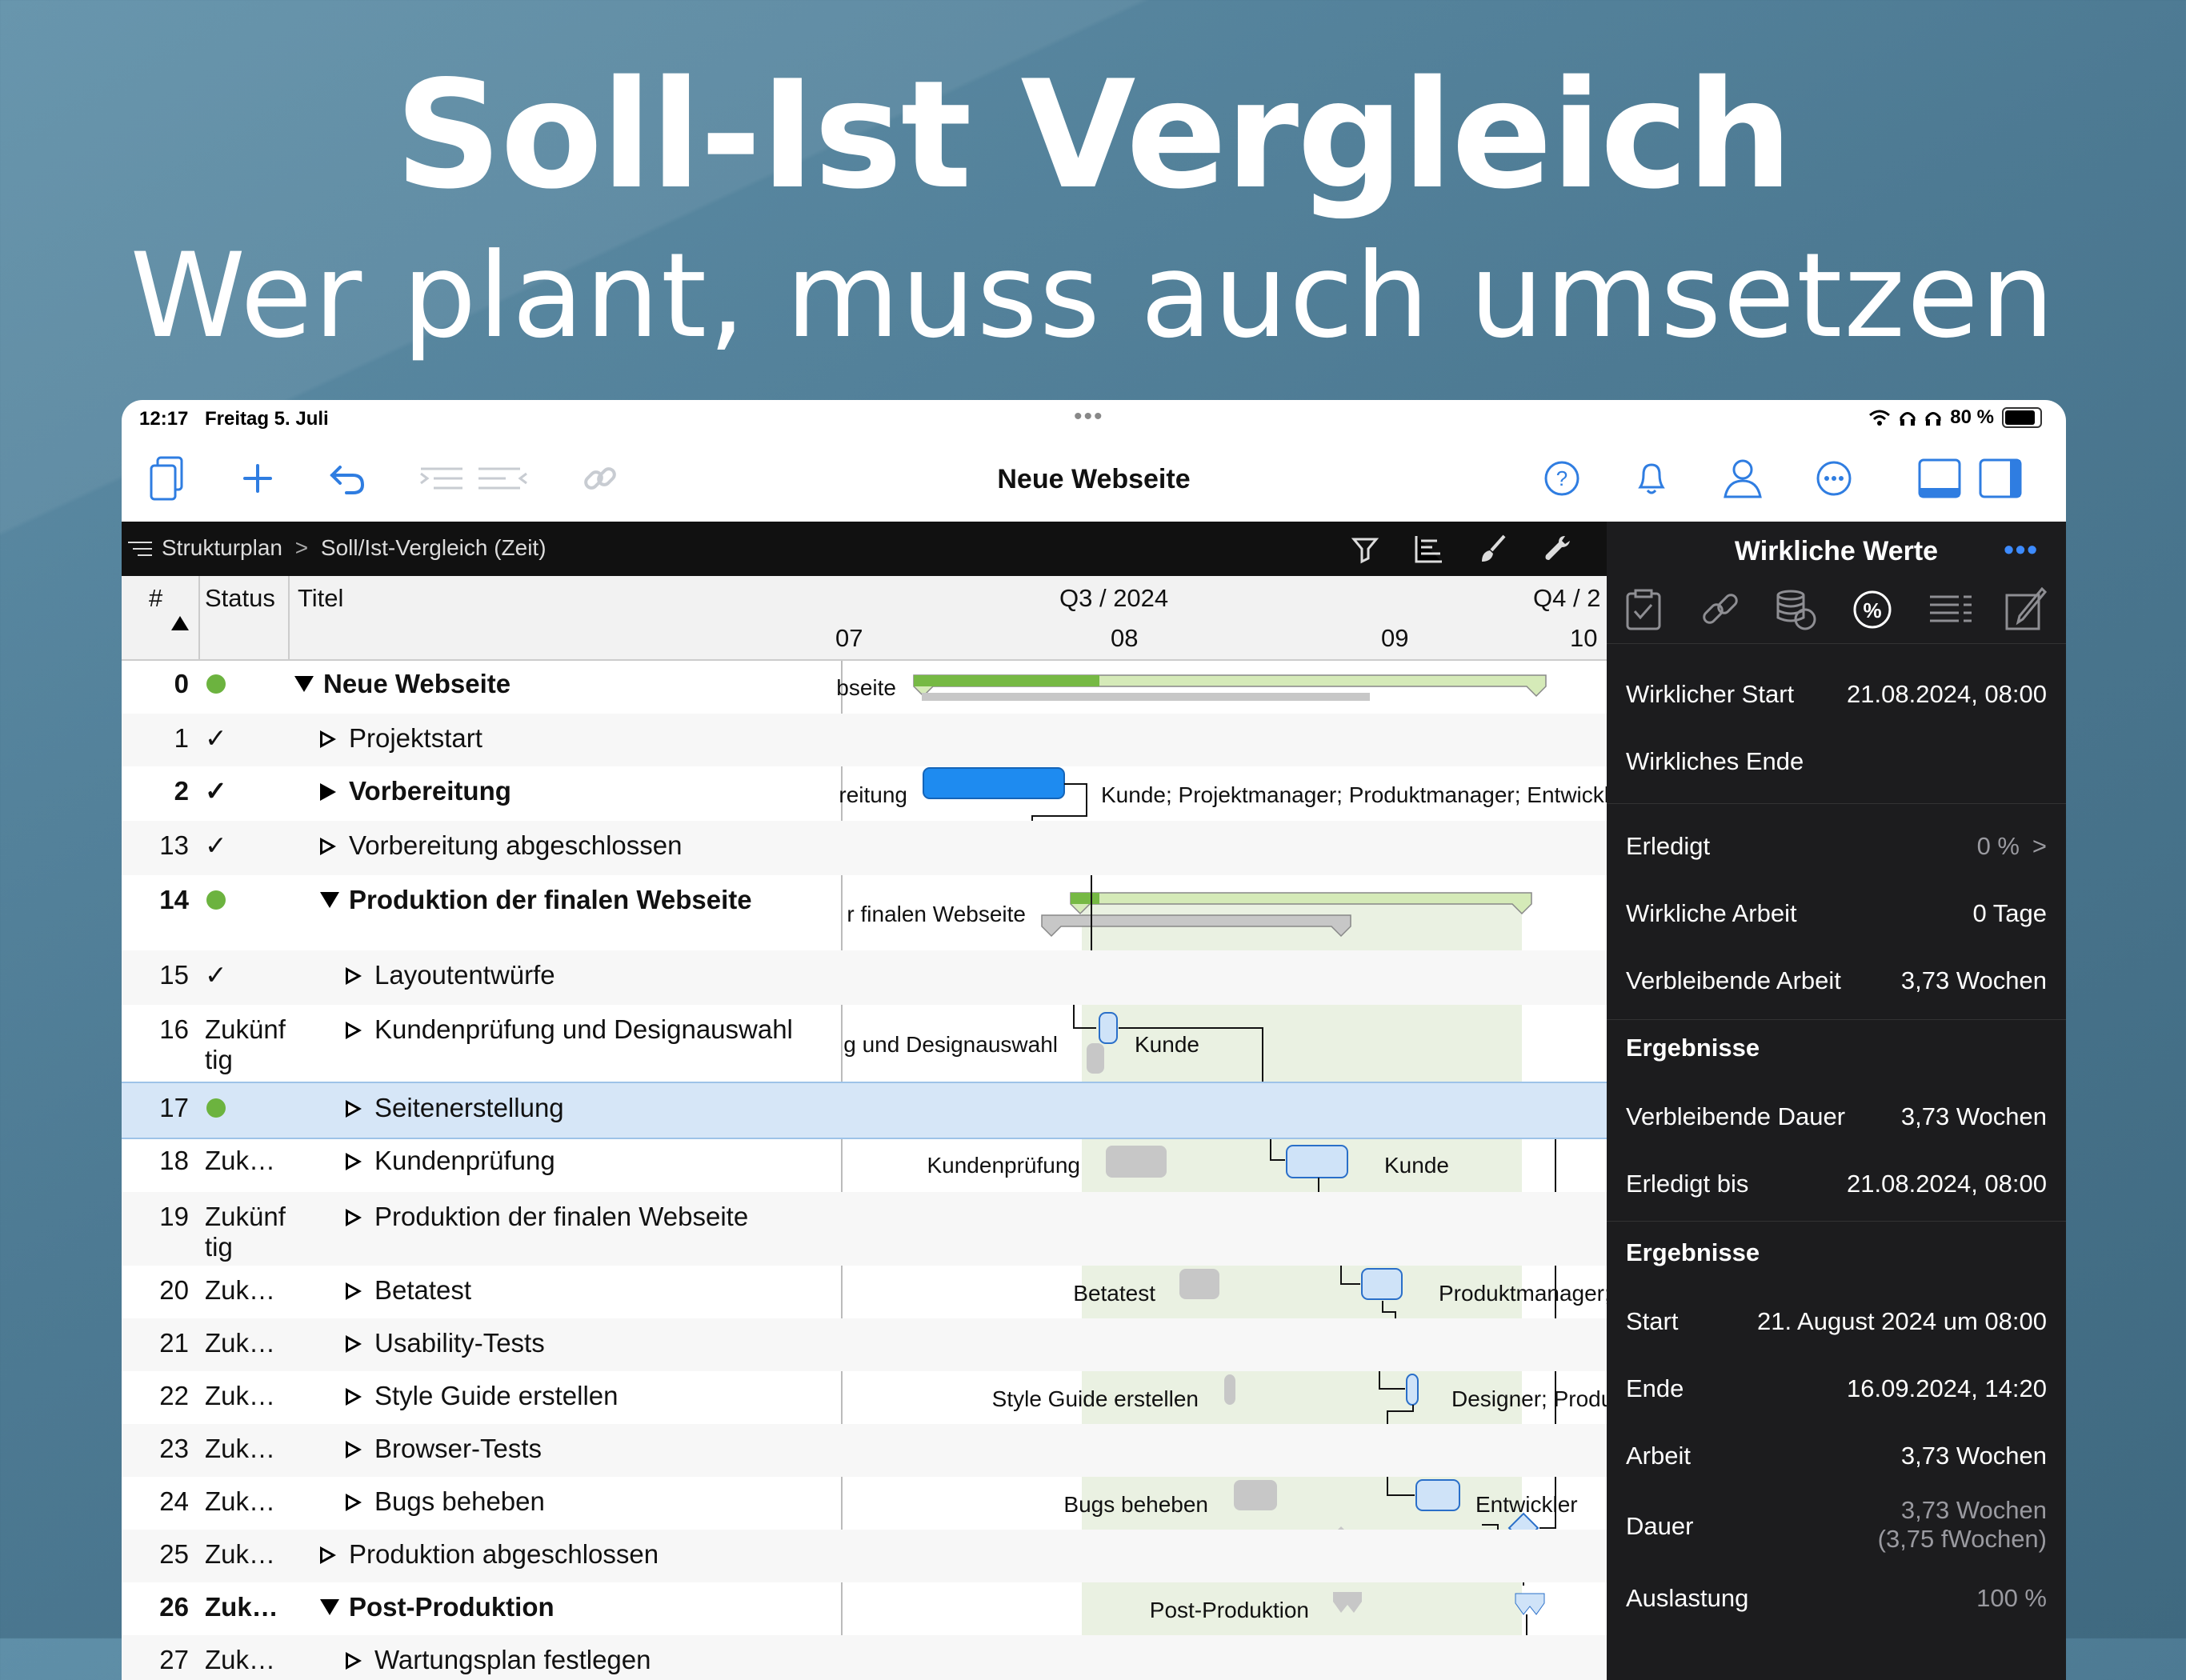 Image resolution: width=2186 pixels, height=1680 pixels. Describe the element at coordinates (574, 684) in the screenshot. I see `row-title: Neue Webseite` at that location.